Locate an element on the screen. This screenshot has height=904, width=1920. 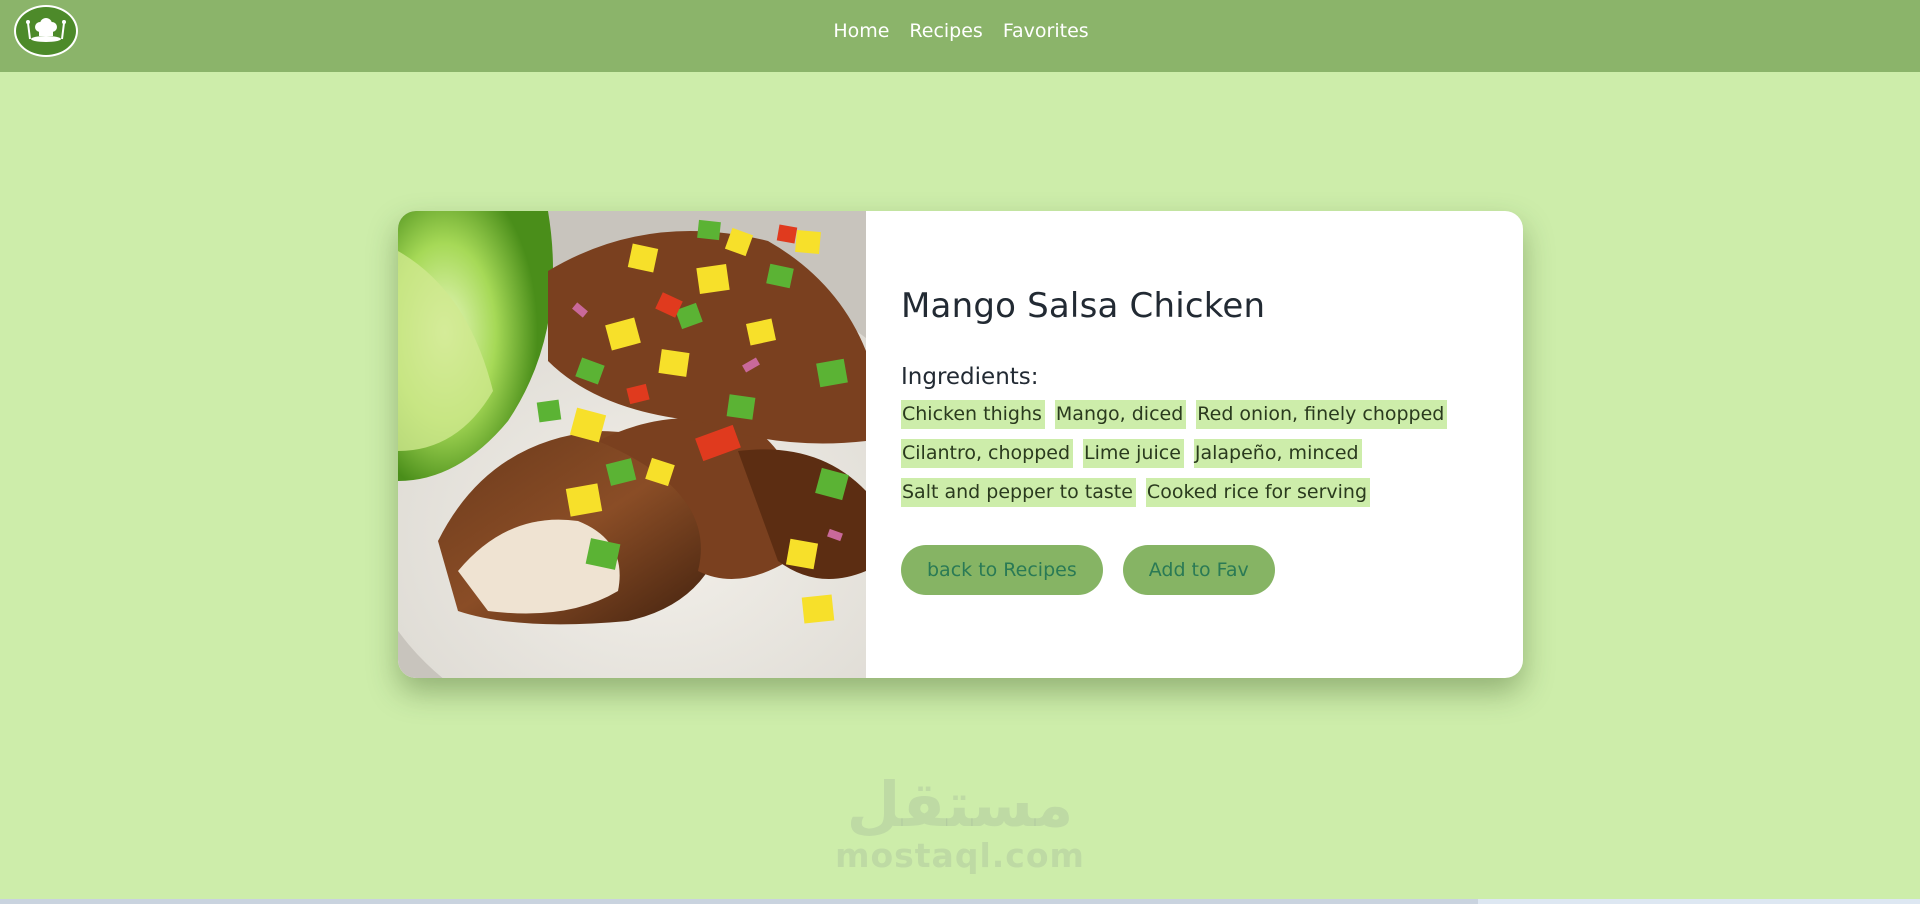
add-to-fav-button: Add to Fav is located at coordinates (1198, 570).